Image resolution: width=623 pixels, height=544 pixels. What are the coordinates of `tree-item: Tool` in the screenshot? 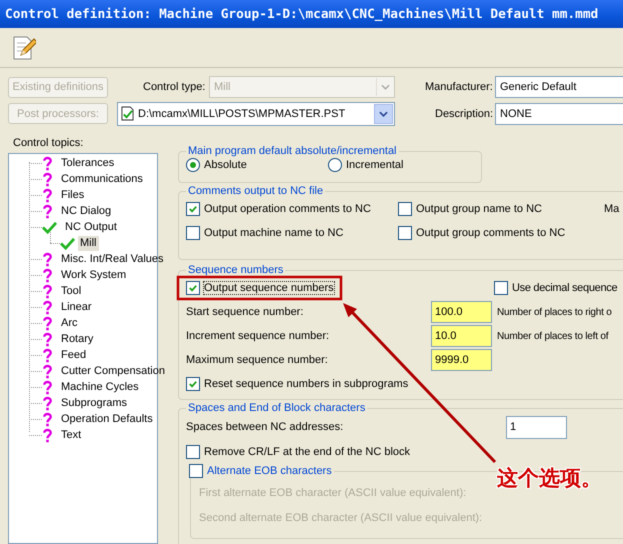 It's located at (71, 291).